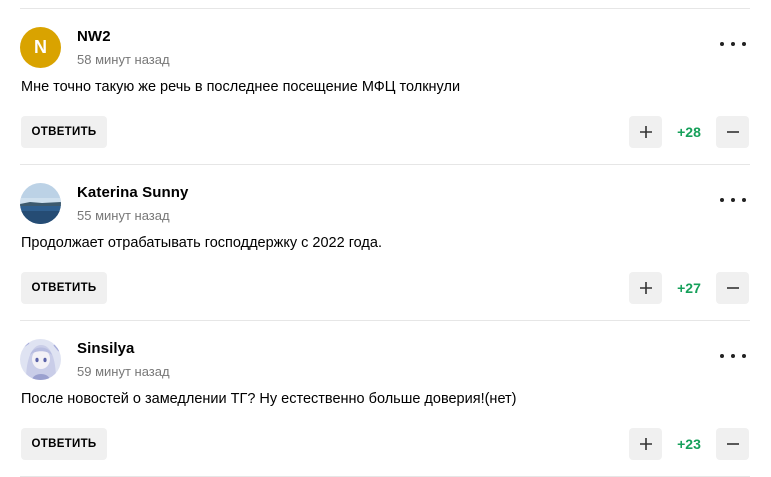  What do you see at coordinates (94, 36) in the screenshot?
I see `comment-author: NW2` at bounding box center [94, 36].